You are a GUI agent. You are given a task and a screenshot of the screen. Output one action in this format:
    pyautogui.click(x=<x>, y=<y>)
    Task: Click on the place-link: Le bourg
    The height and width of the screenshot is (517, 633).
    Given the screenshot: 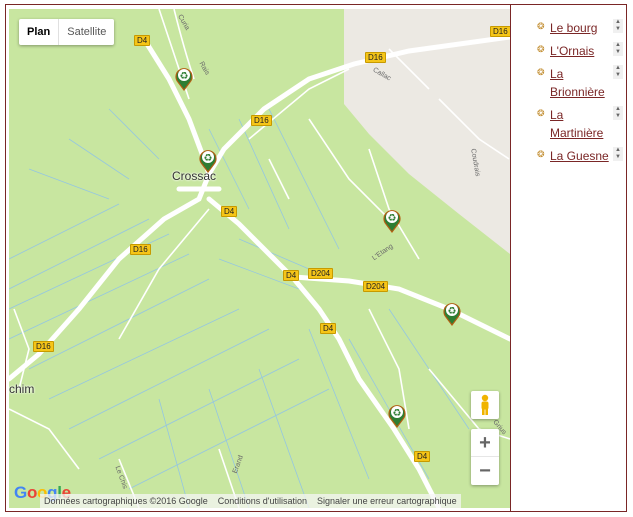 What is the action you would take?
    pyautogui.click(x=573, y=28)
    